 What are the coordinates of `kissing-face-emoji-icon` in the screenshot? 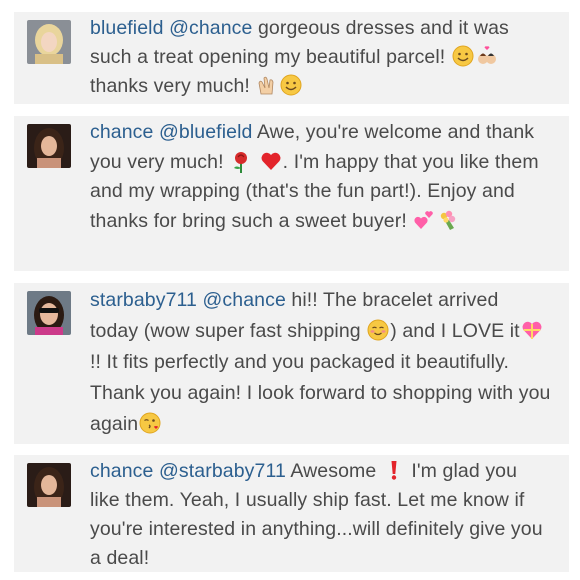 It's located at (150, 423).